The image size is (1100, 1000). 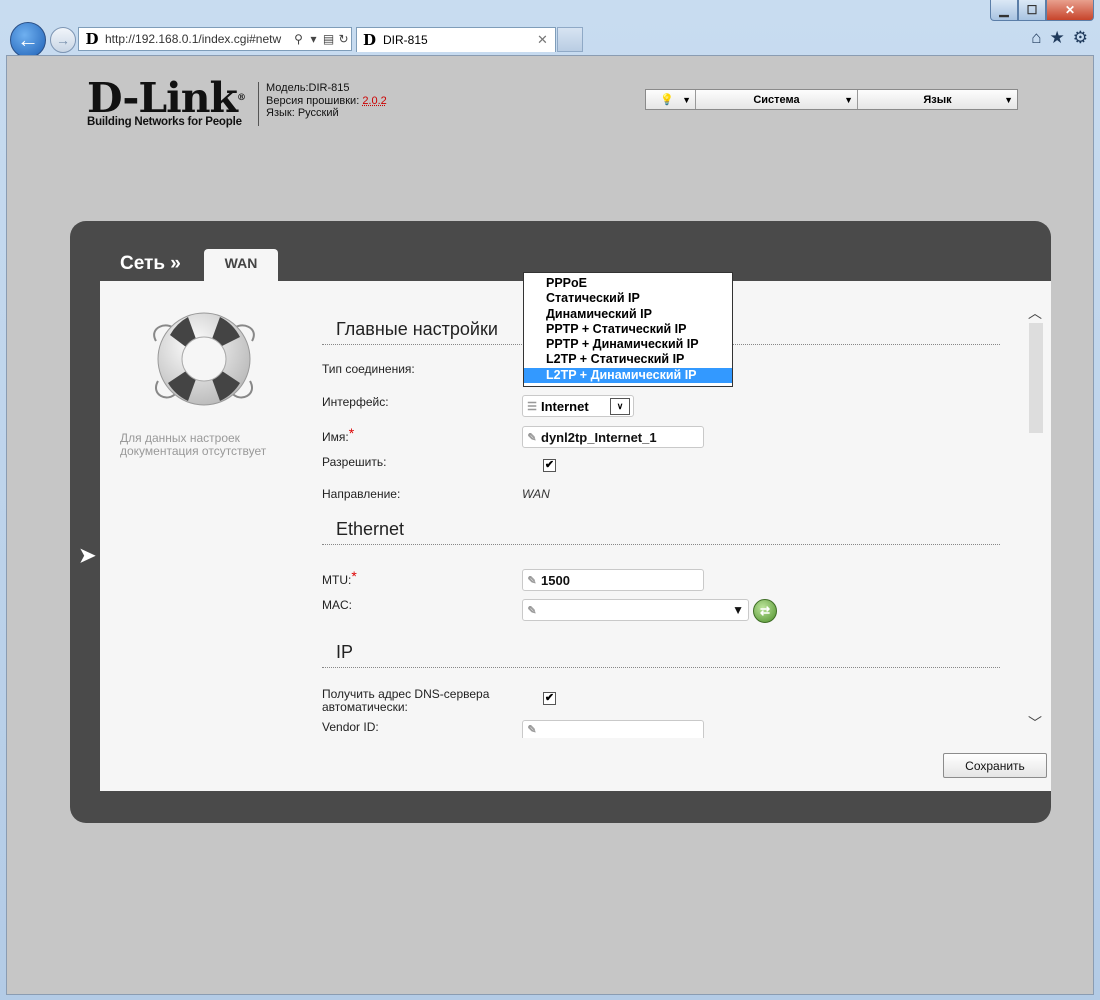 What do you see at coordinates (661, 532) in the screenshot?
I see `section-ethernet: Ethernet` at bounding box center [661, 532].